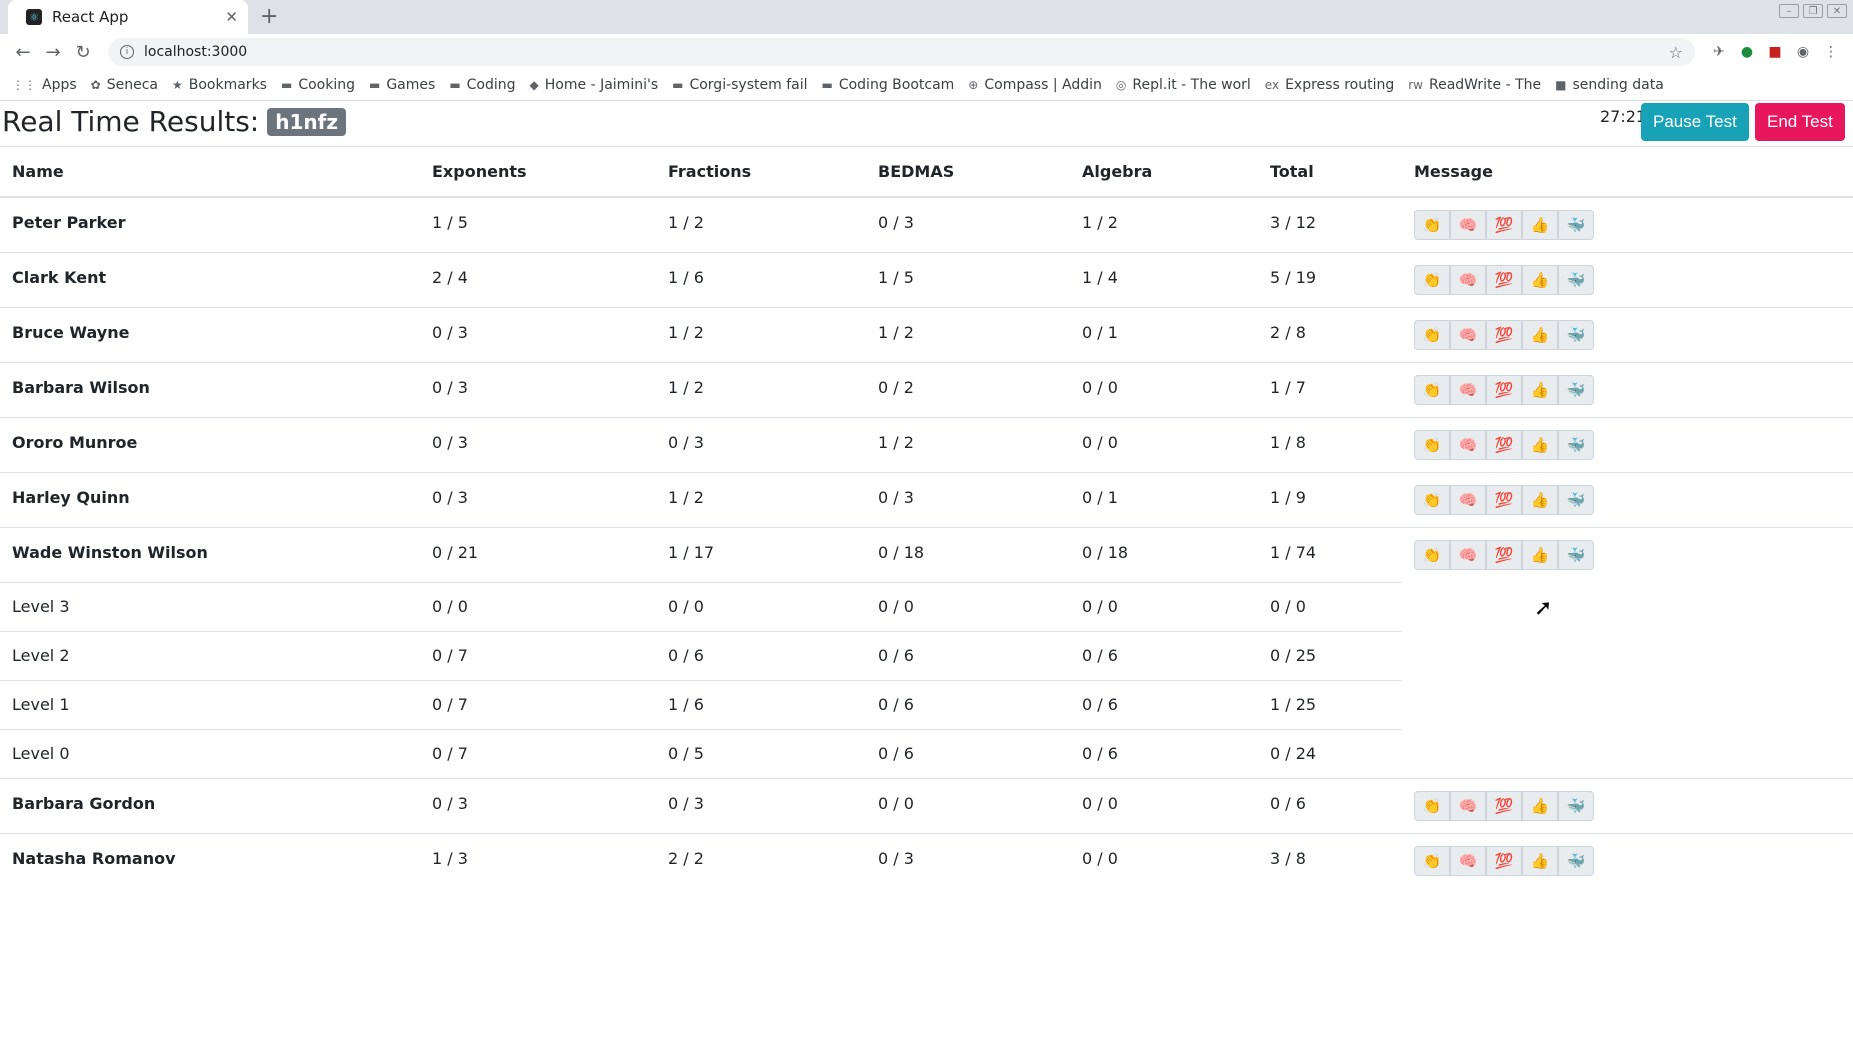 The width and height of the screenshot is (1853, 1053). What do you see at coordinates (1676, 52) in the screenshot?
I see `star-icon: ☆` at bounding box center [1676, 52].